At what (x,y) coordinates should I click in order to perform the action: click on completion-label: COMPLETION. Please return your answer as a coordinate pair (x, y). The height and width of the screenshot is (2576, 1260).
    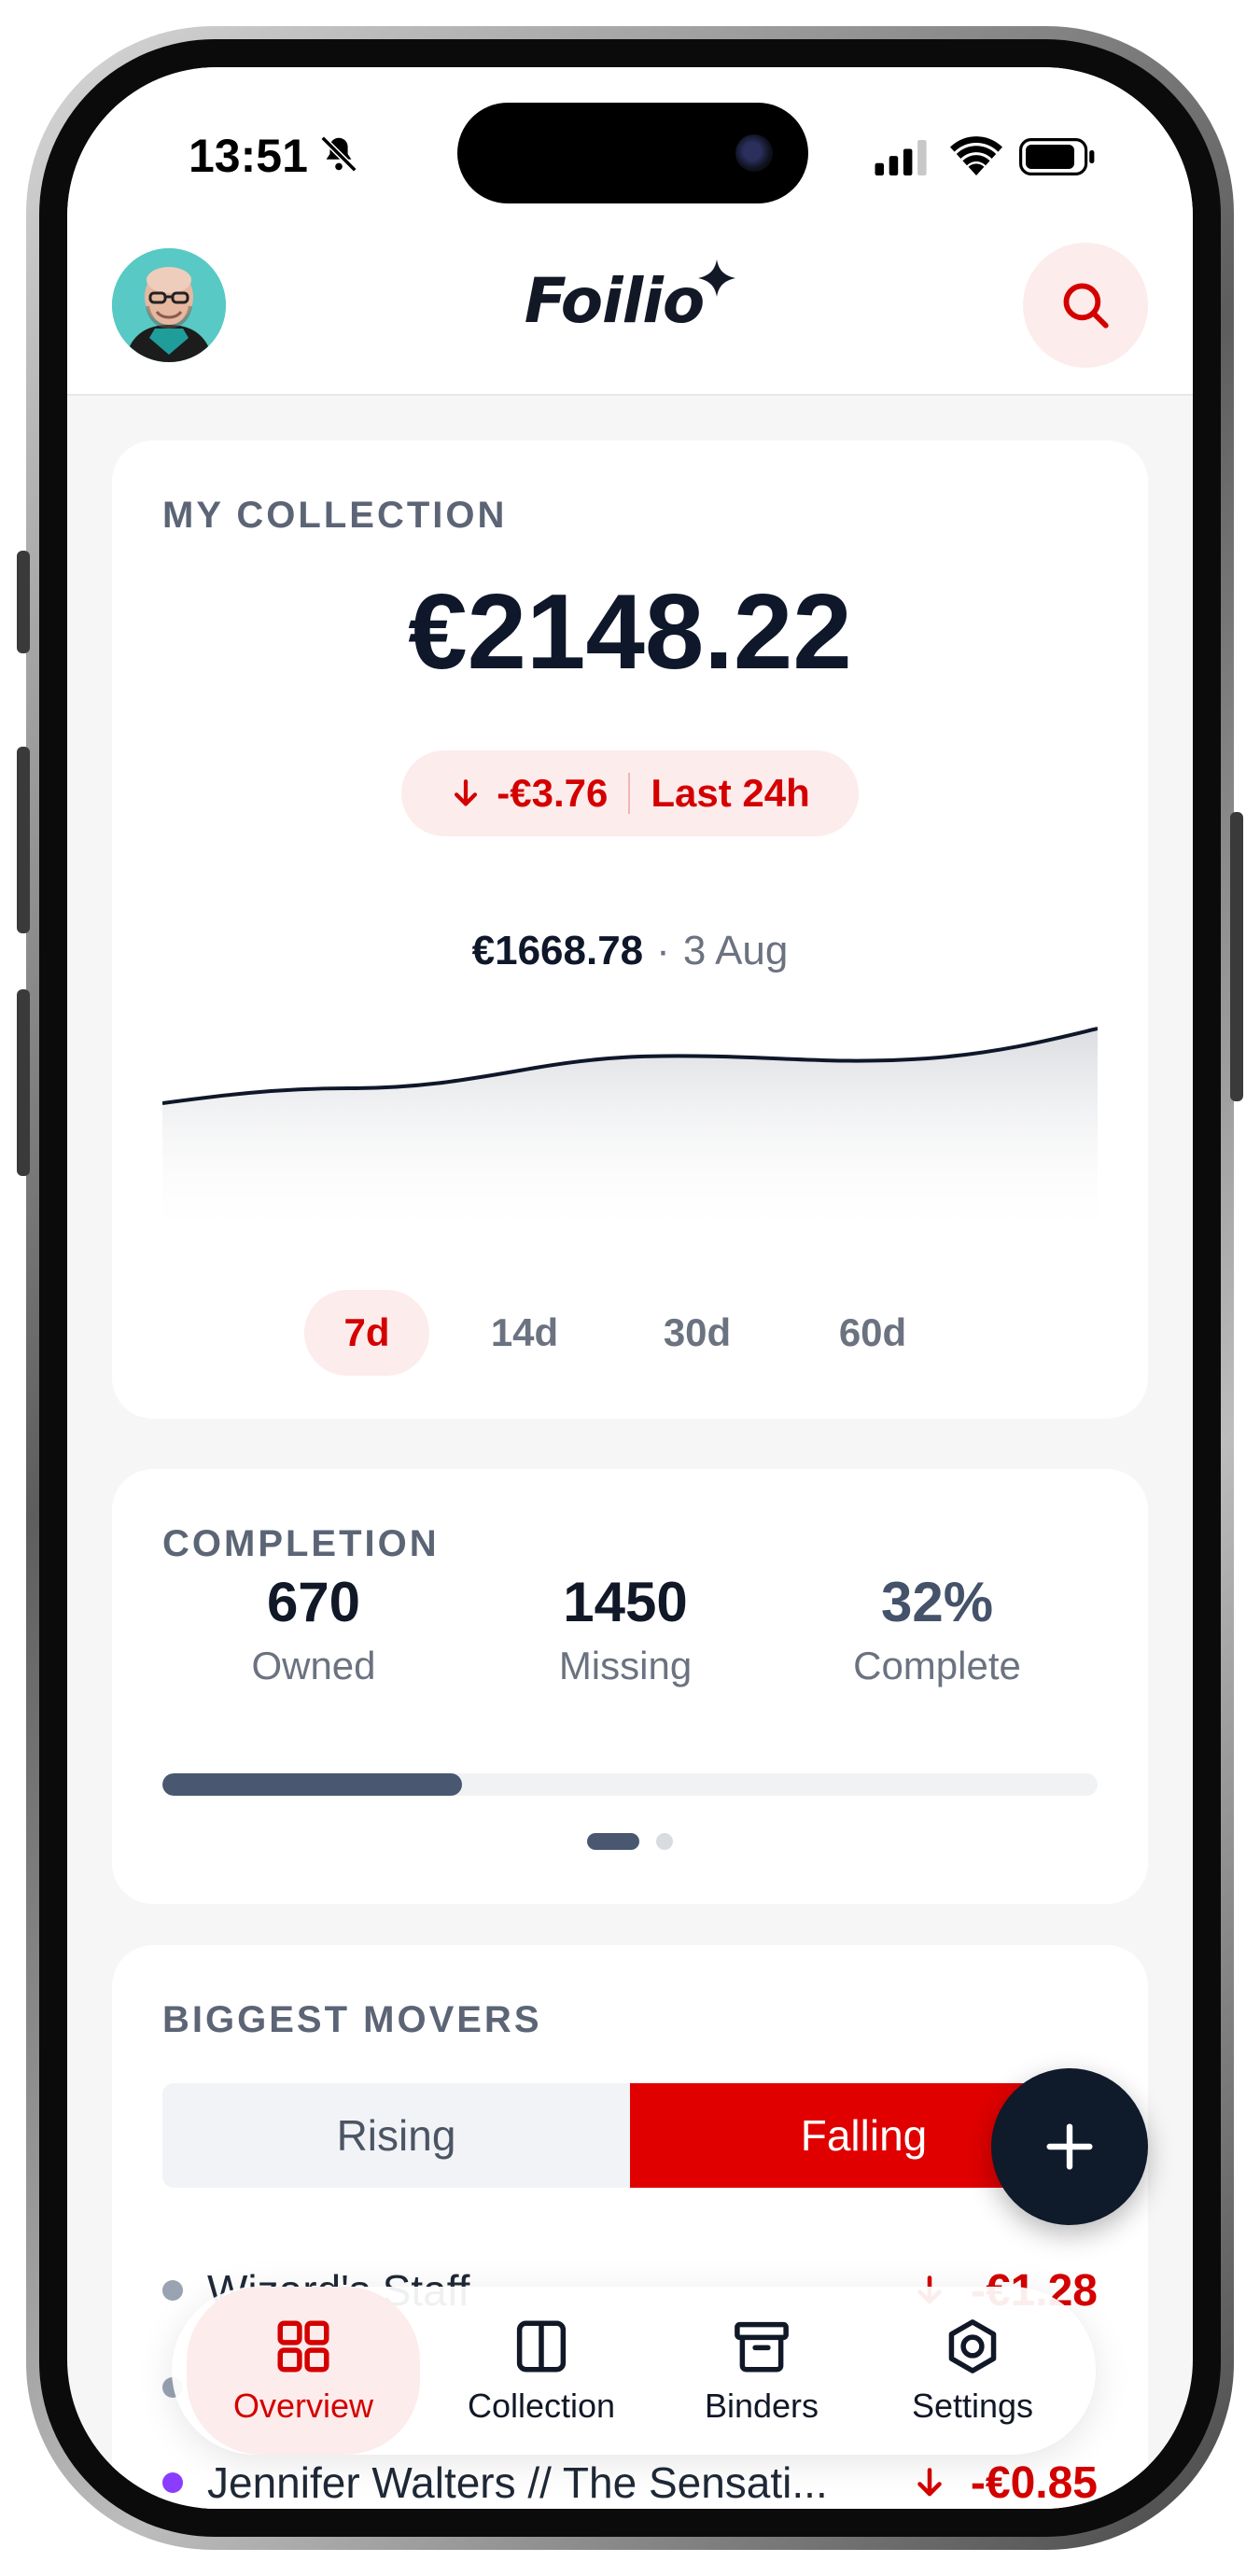
    Looking at the image, I should click on (301, 1543).